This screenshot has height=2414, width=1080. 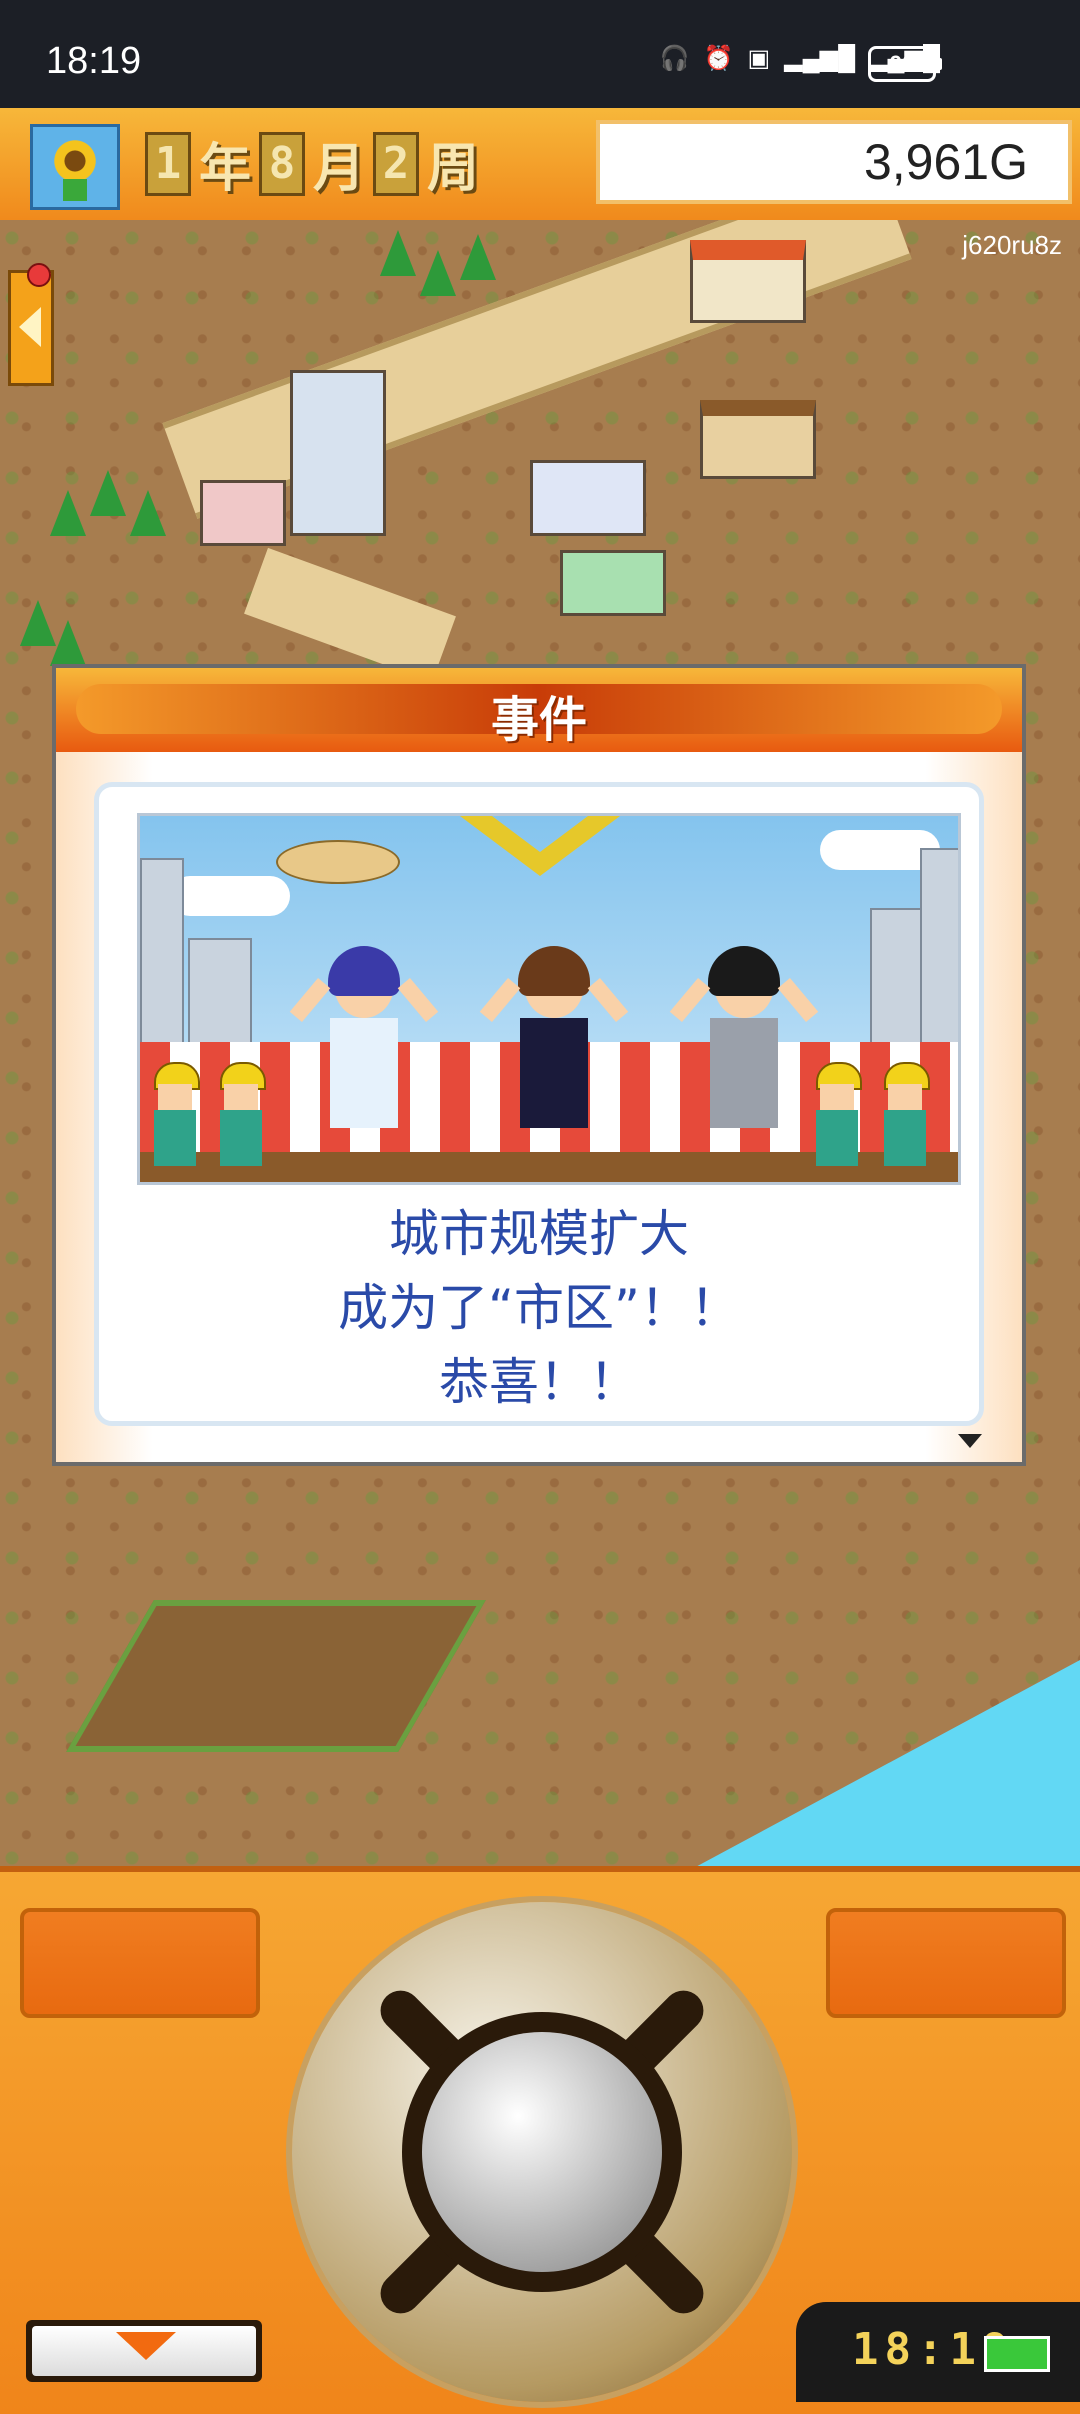 I want to click on dialog-header: 事件, so click(x=539, y=710).